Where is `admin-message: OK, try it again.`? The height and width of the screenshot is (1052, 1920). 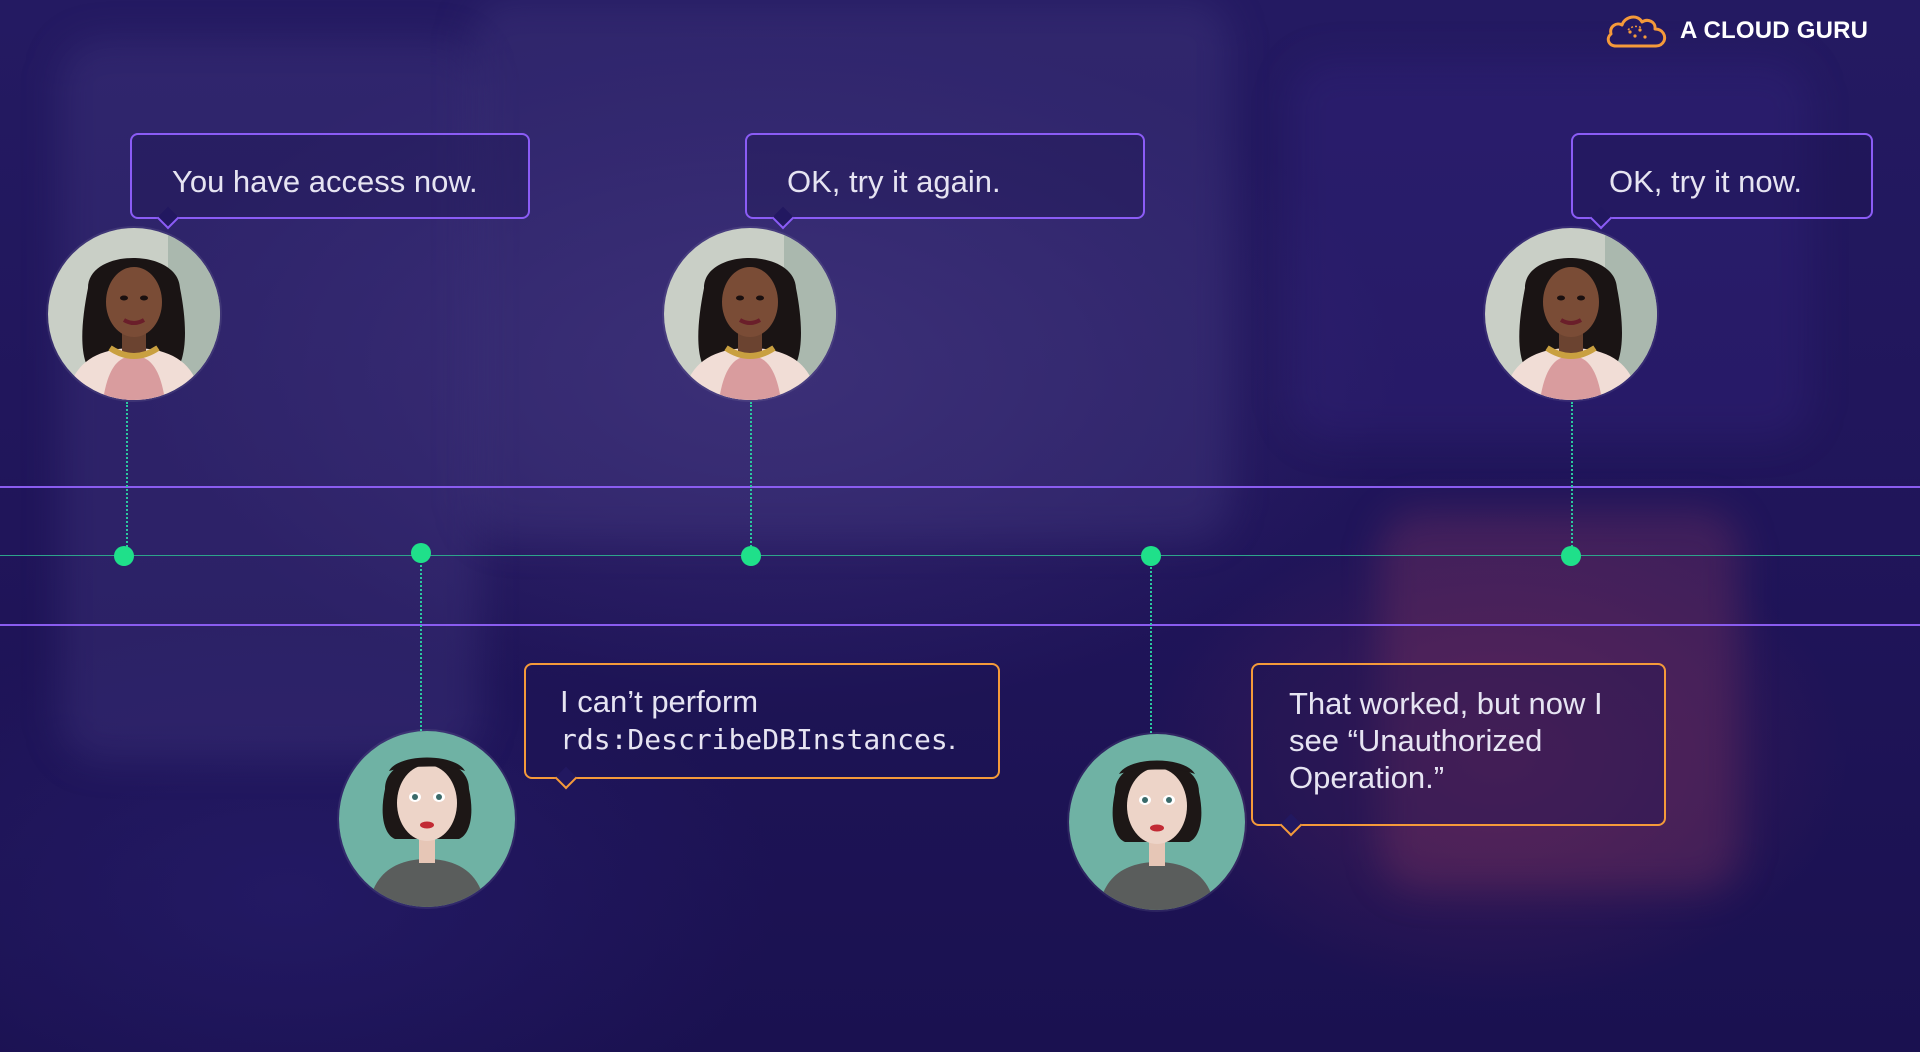 admin-message: OK, try it again. is located at coordinates (894, 181).